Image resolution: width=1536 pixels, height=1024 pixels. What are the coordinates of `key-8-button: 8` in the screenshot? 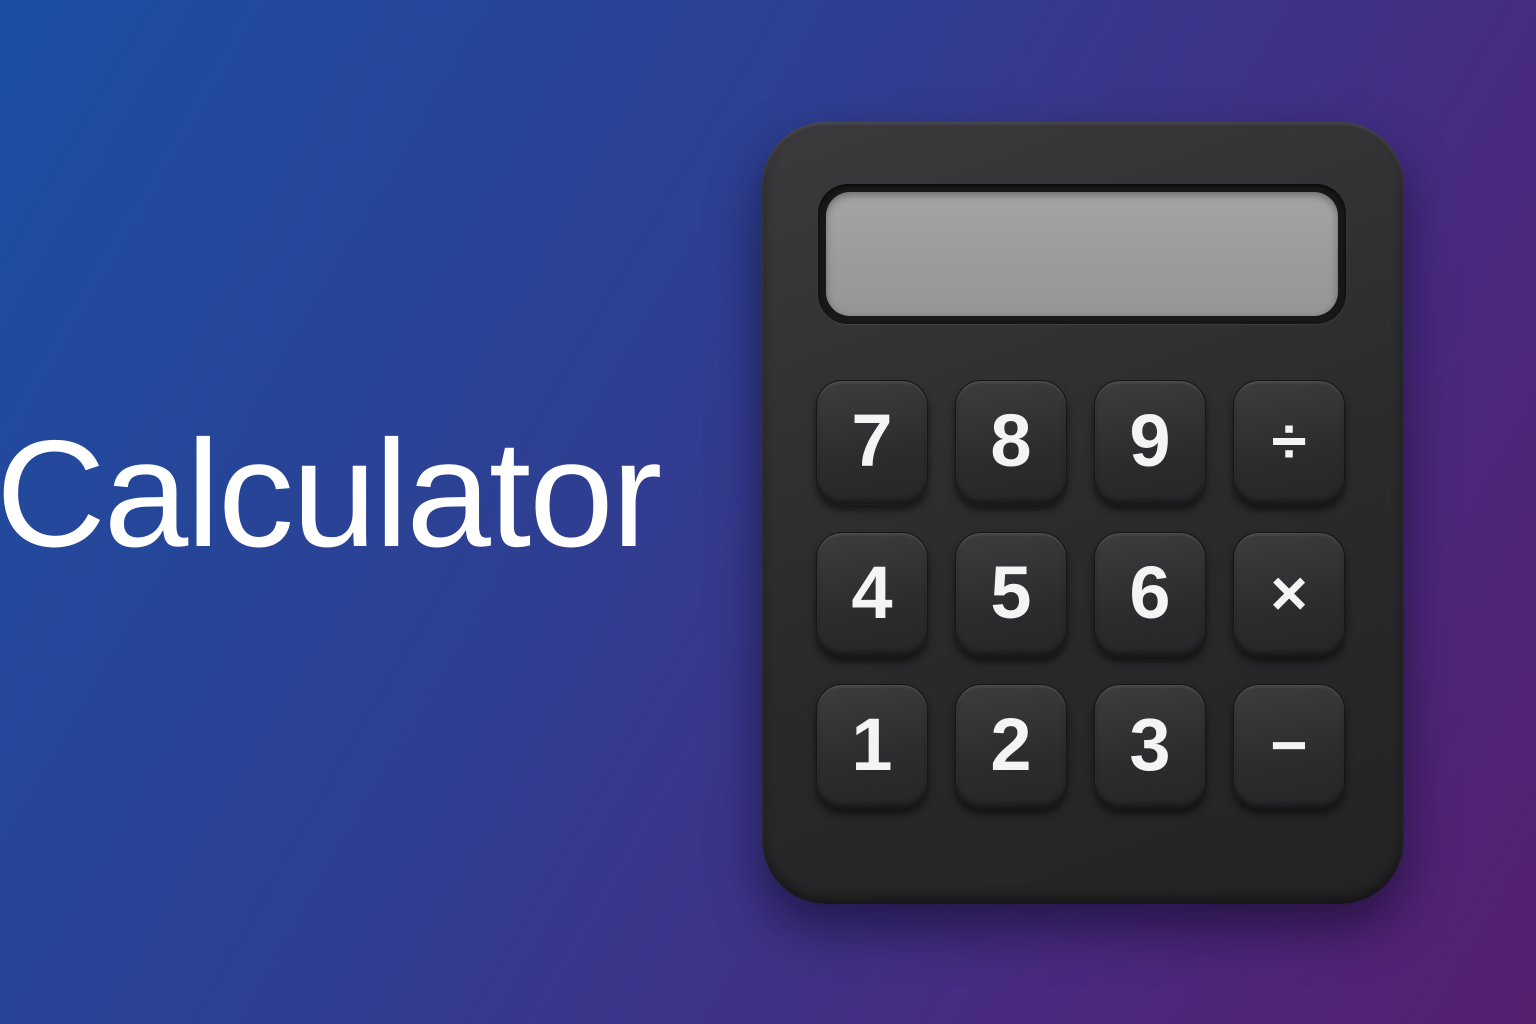 It's located at (1011, 442).